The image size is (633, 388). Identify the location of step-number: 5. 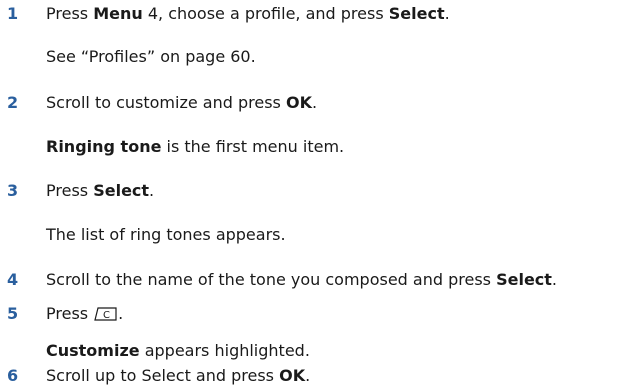
(13, 313).